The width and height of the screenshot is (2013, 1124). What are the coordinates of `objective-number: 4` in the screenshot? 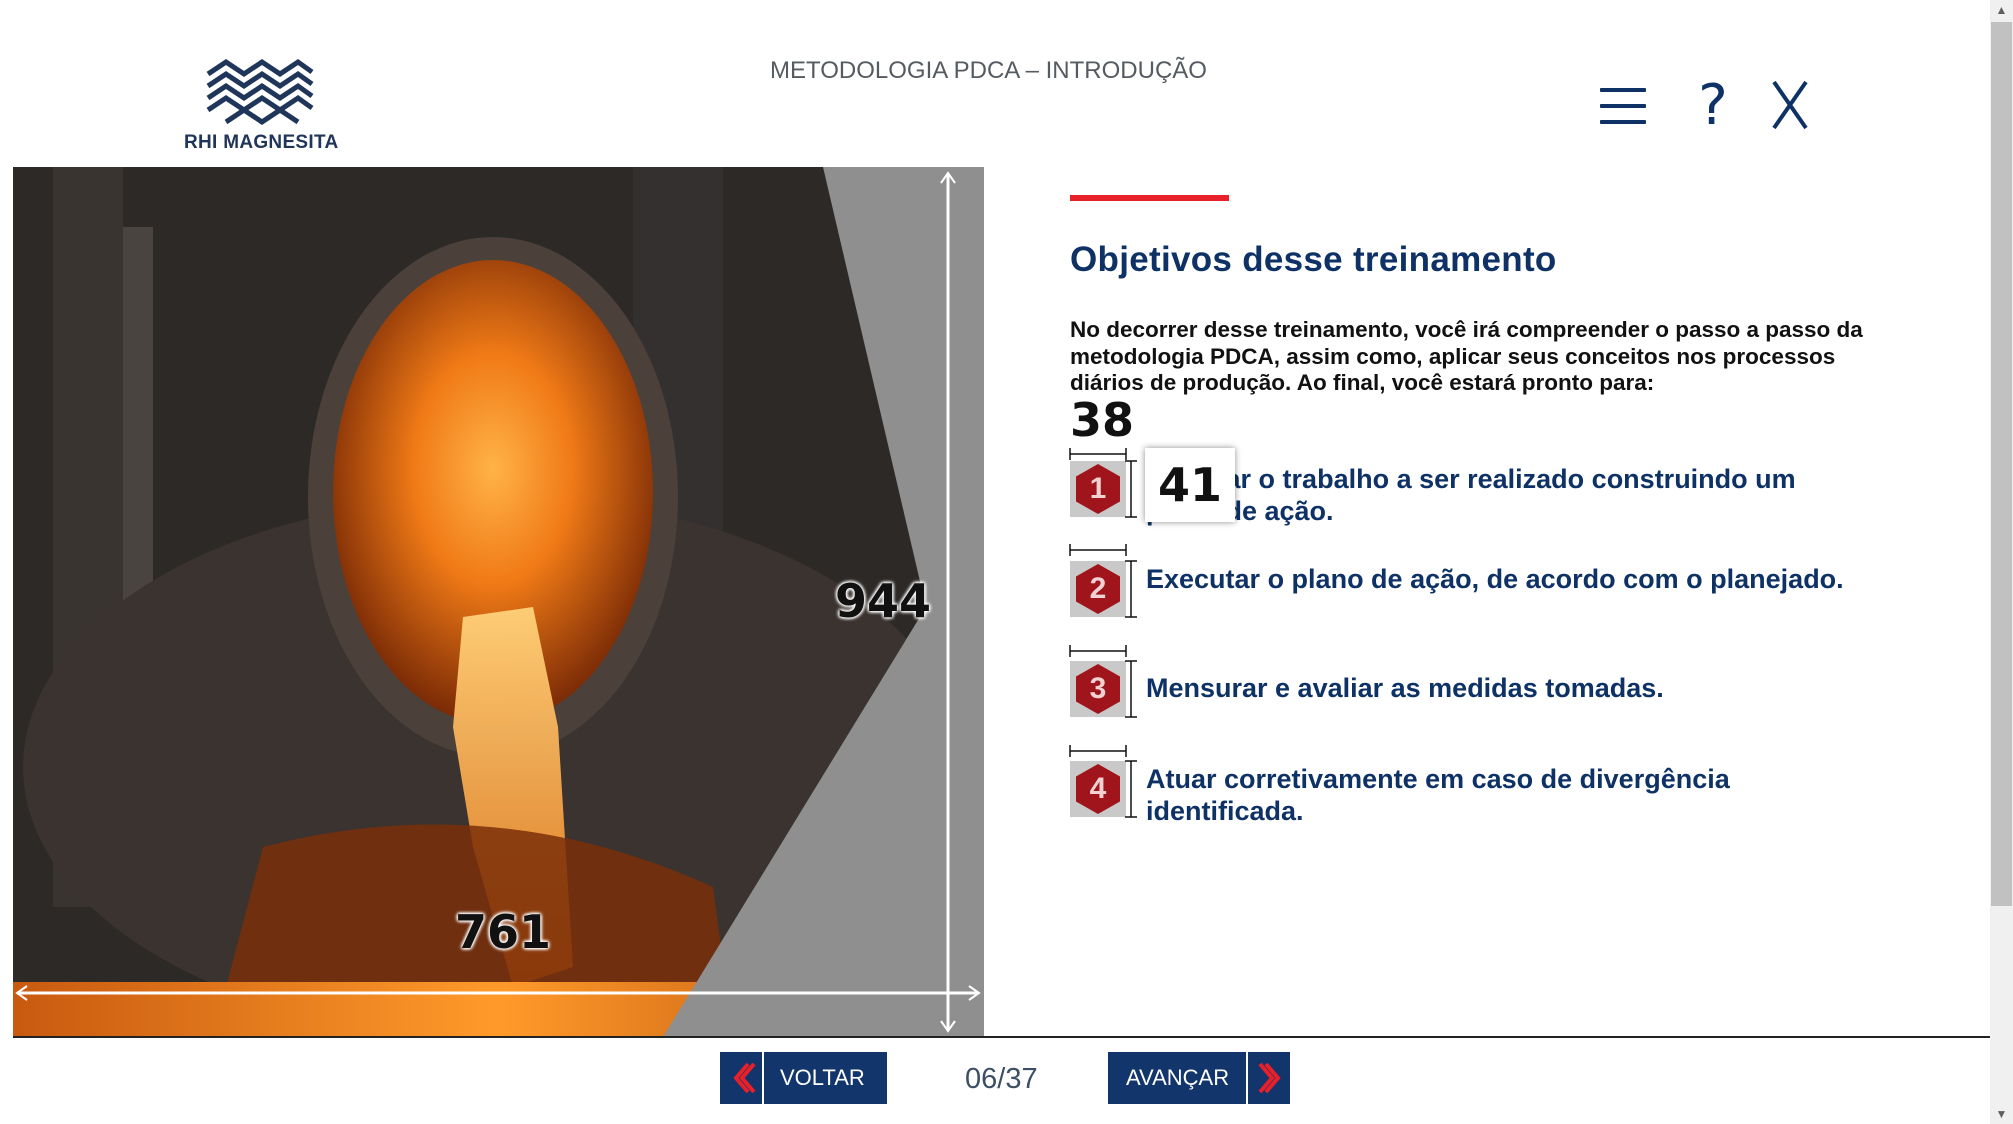 It's located at (1098, 788).